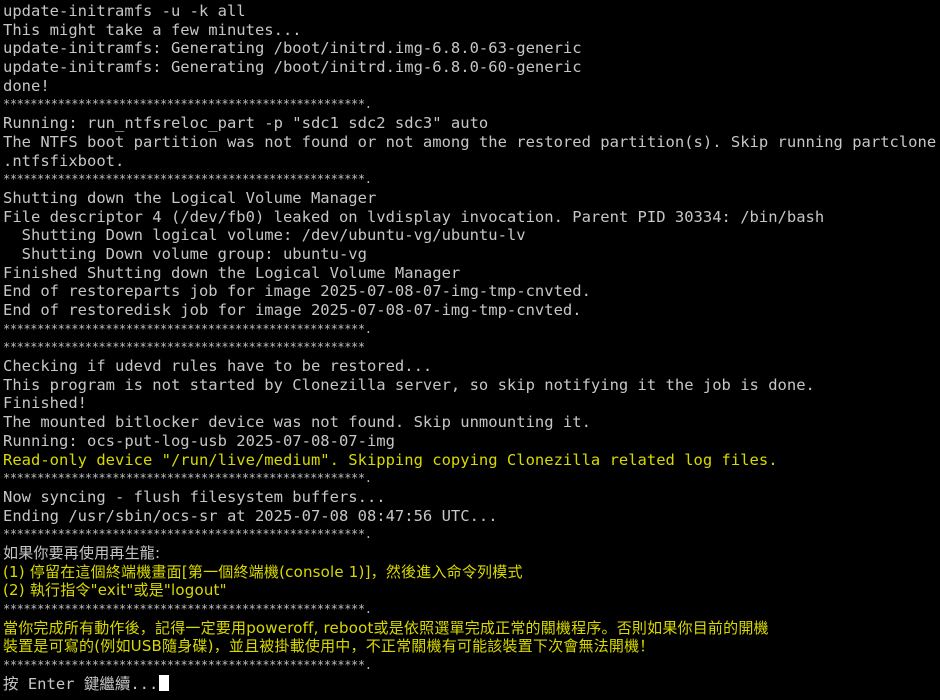 This screenshot has width=940, height=700. Describe the element at coordinates (185, 253) in the screenshot. I see `terminal-line: Shutting Down volume group: ubuntu-vg` at that location.